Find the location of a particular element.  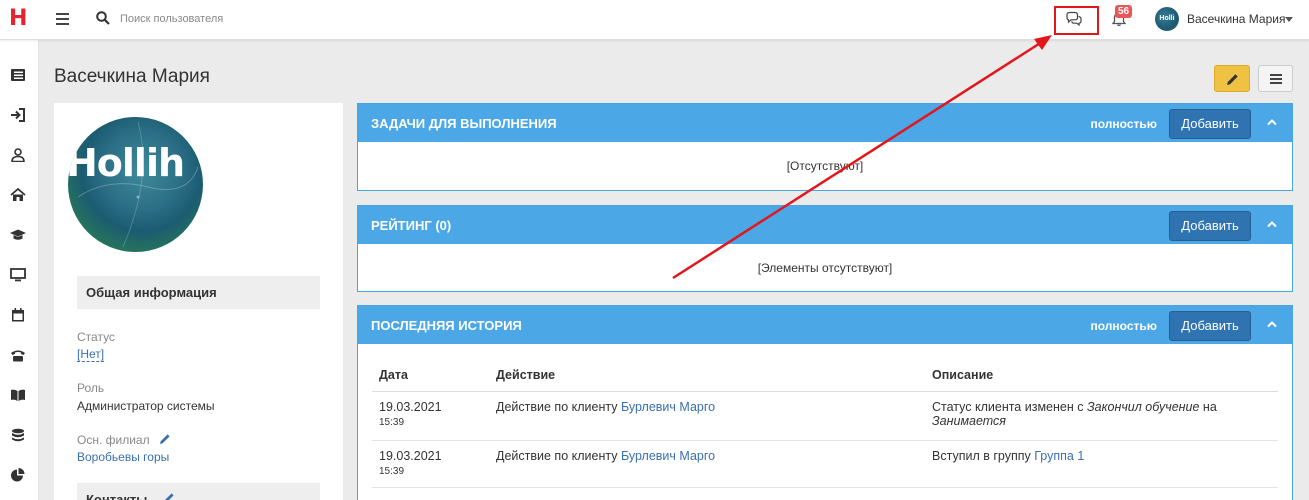

edit-button is located at coordinates (1232, 78).